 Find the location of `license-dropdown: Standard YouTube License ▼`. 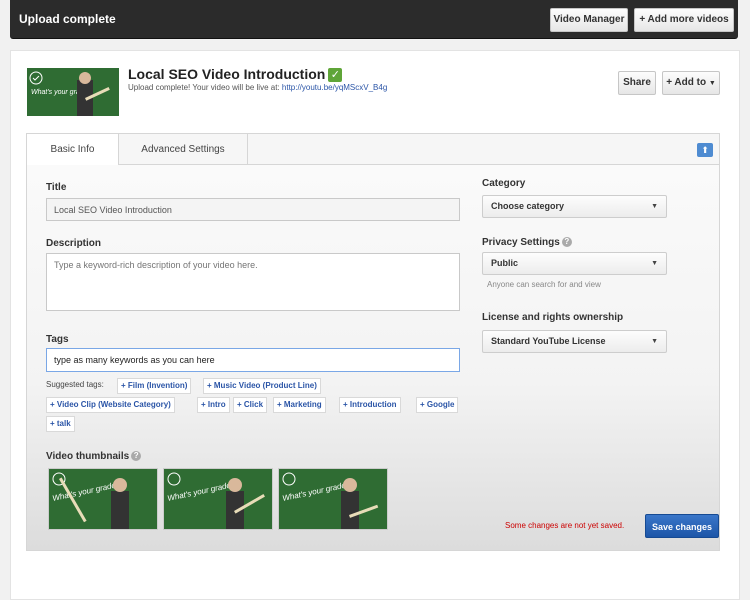

license-dropdown: Standard YouTube License ▼ is located at coordinates (574, 341).